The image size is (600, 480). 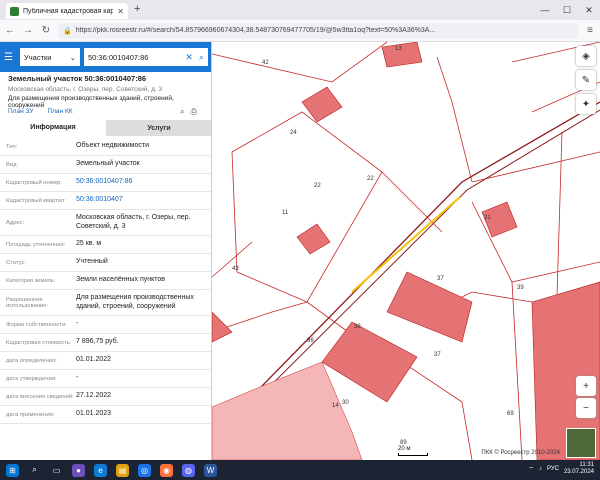 What do you see at coordinates (92, 262) in the screenshot?
I see `property-value: Учтенный` at bounding box center [92, 262].